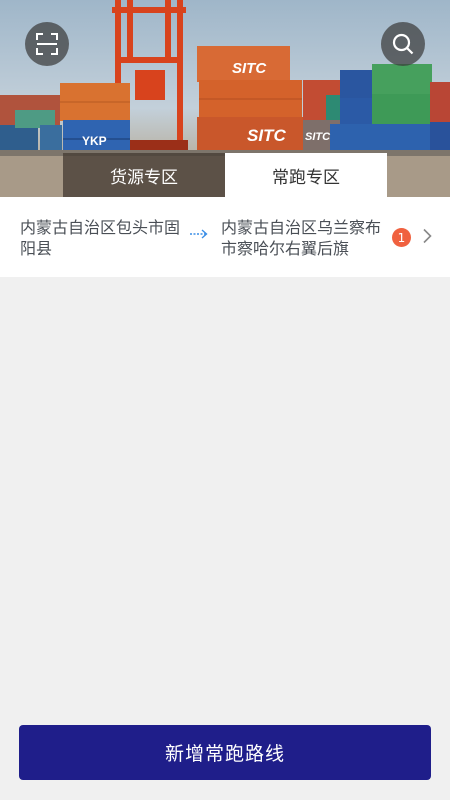 This screenshot has width=450, height=800. I want to click on tab-regular-routes: 常跑专区, so click(306, 175).